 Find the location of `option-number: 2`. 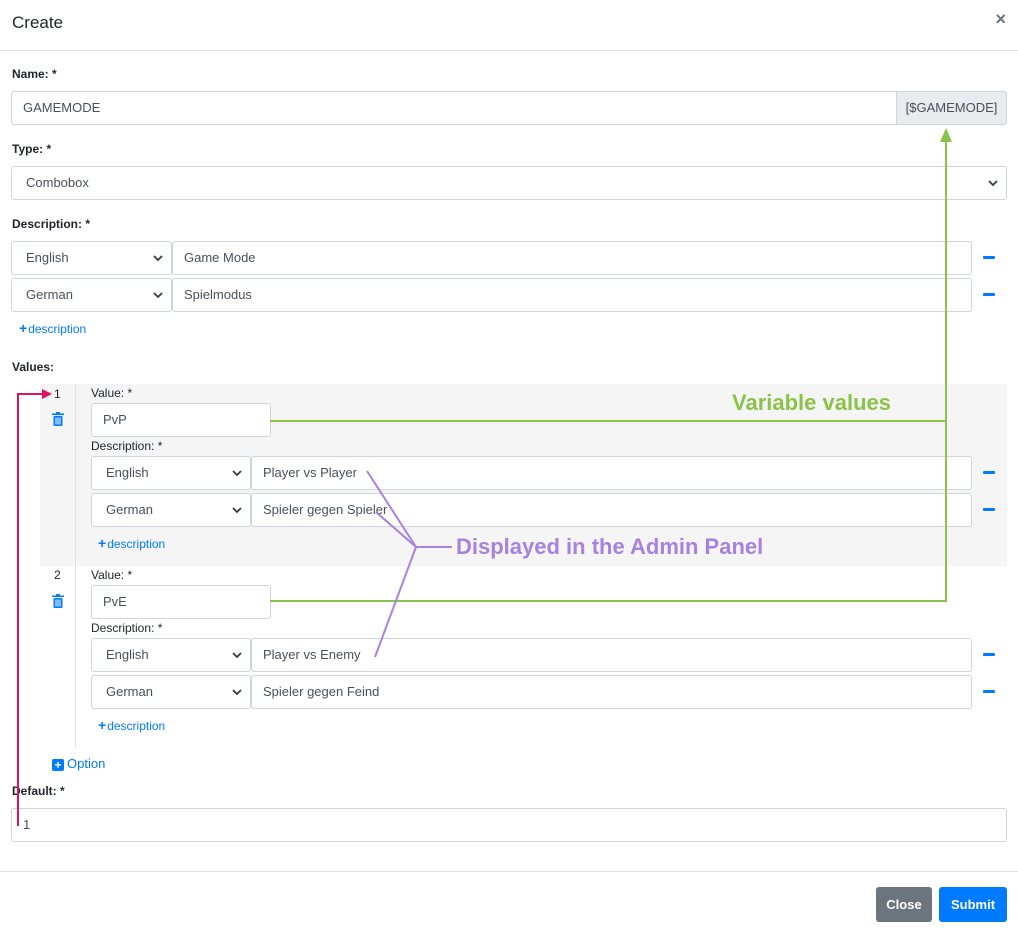

option-number: 2 is located at coordinates (57, 575).